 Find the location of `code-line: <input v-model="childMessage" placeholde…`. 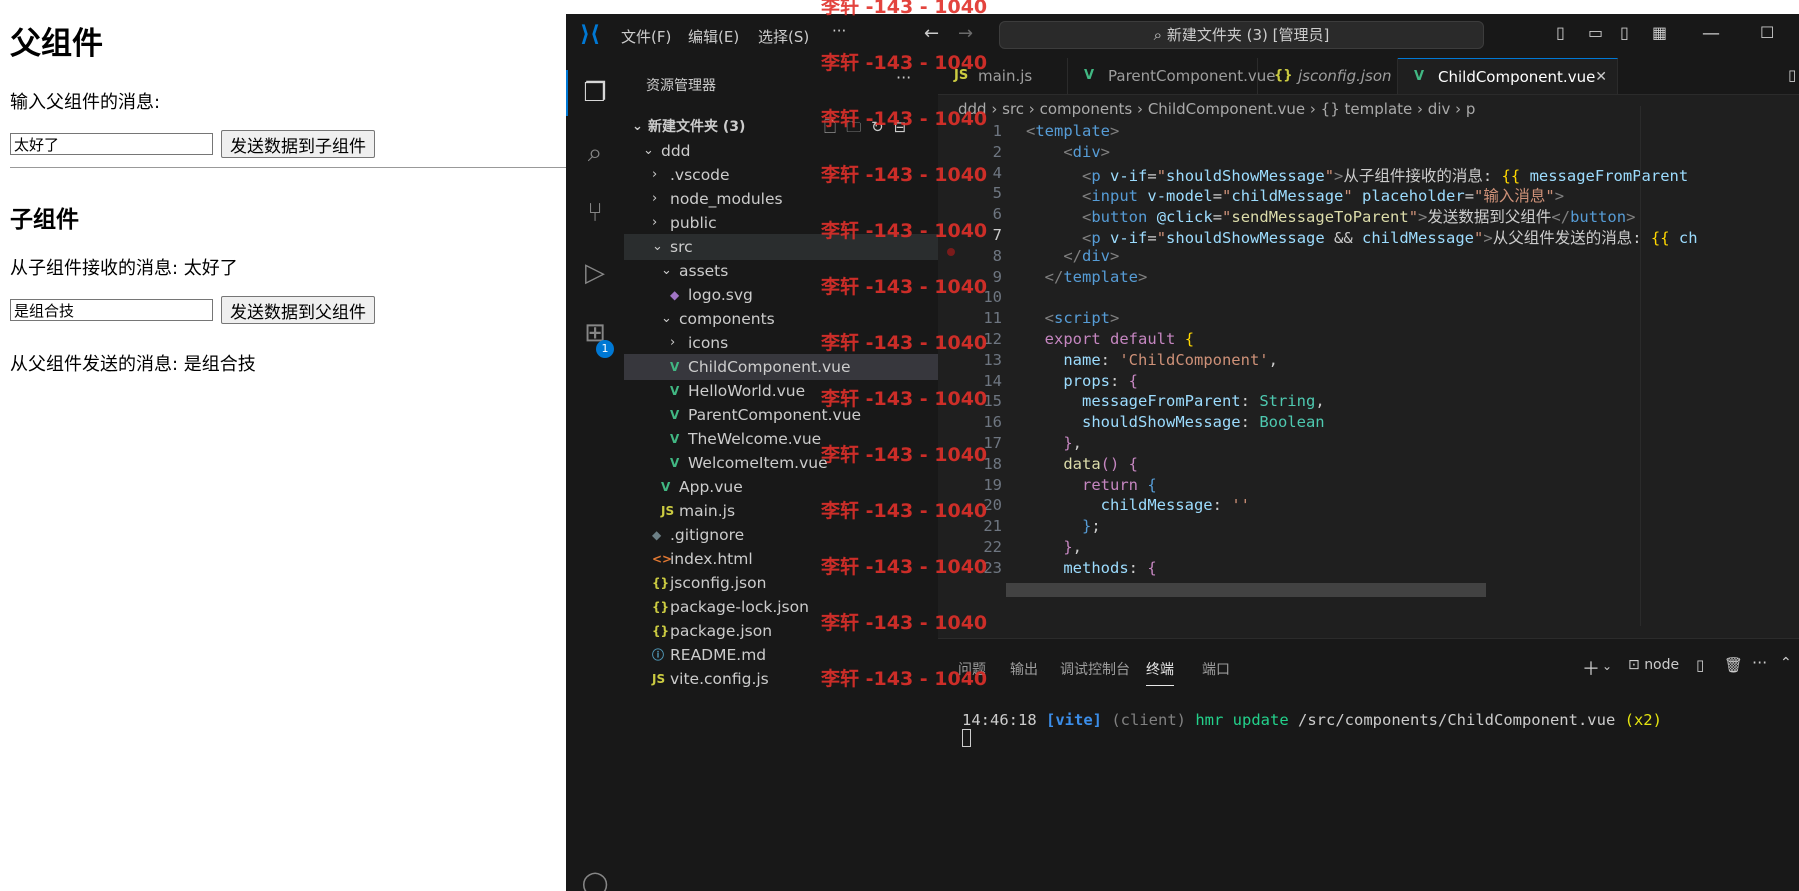

code-line: <input v-model="childMessage" placeholde… is located at coordinates (1295, 195).